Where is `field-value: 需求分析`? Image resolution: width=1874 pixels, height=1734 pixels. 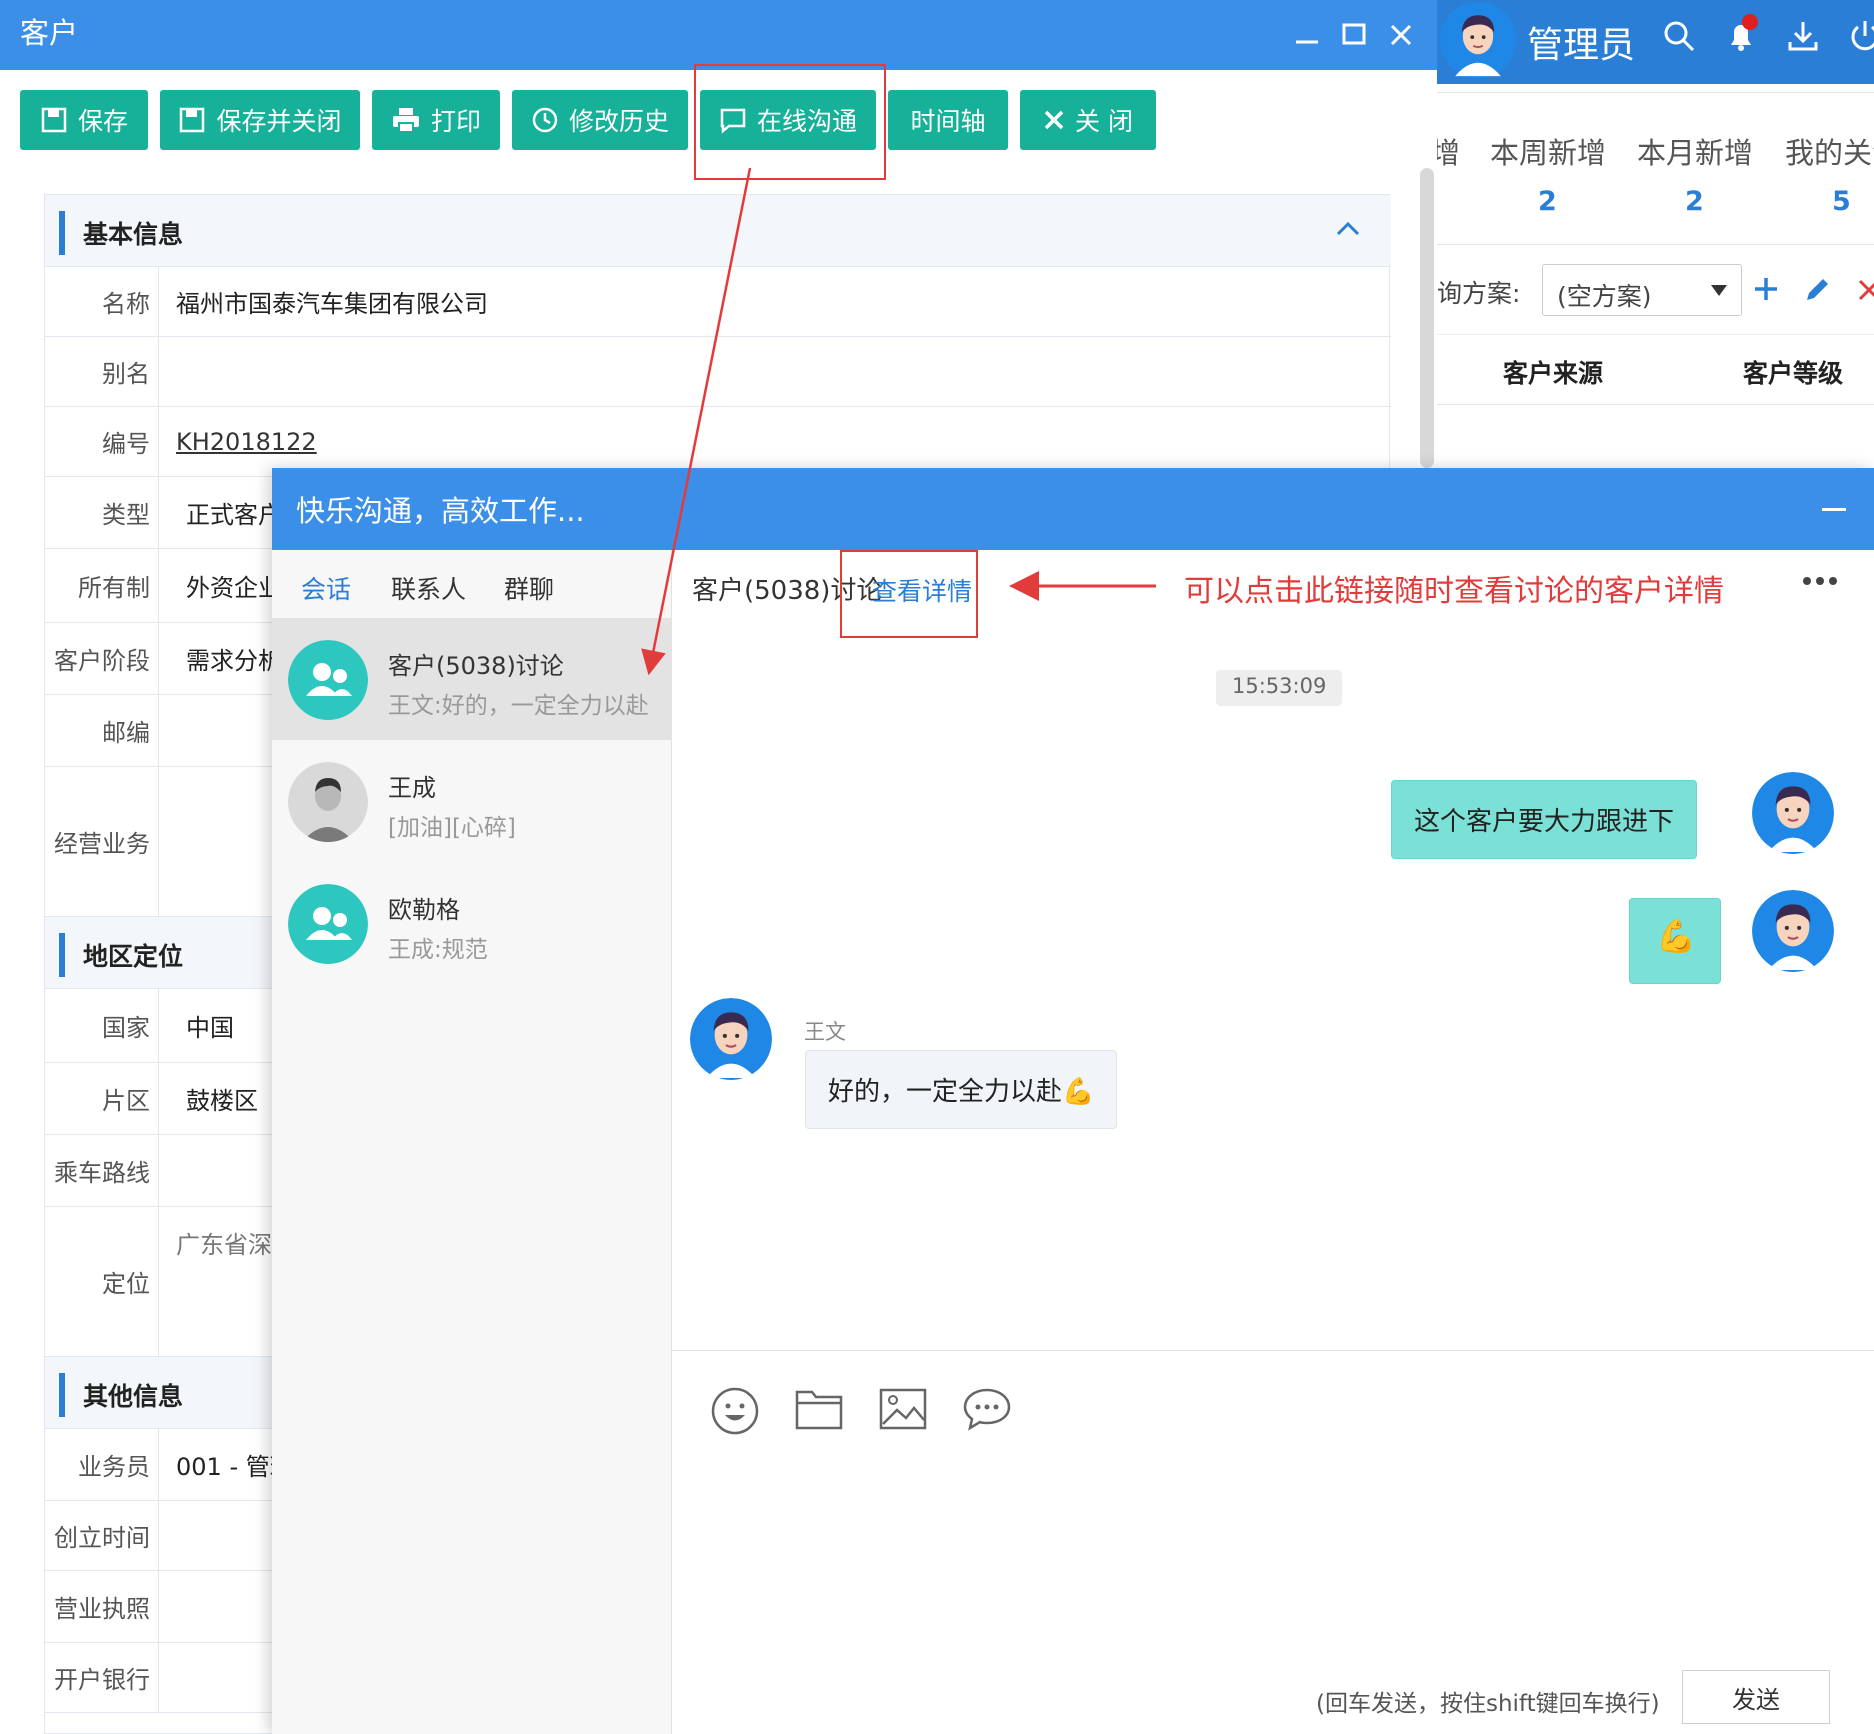
field-value: 需求分析 is located at coordinates (234, 658).